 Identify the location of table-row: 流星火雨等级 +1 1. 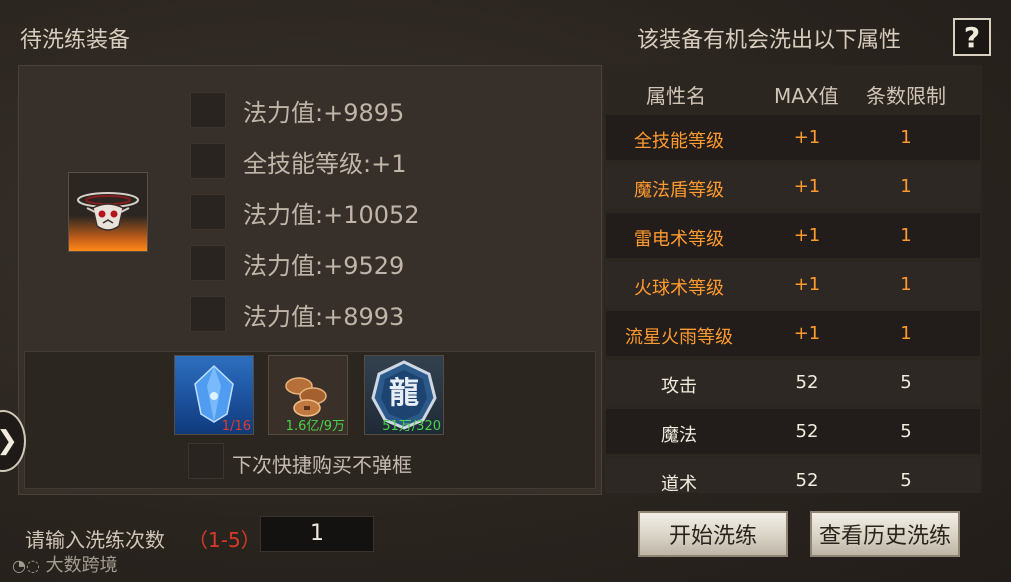
(793, 333).